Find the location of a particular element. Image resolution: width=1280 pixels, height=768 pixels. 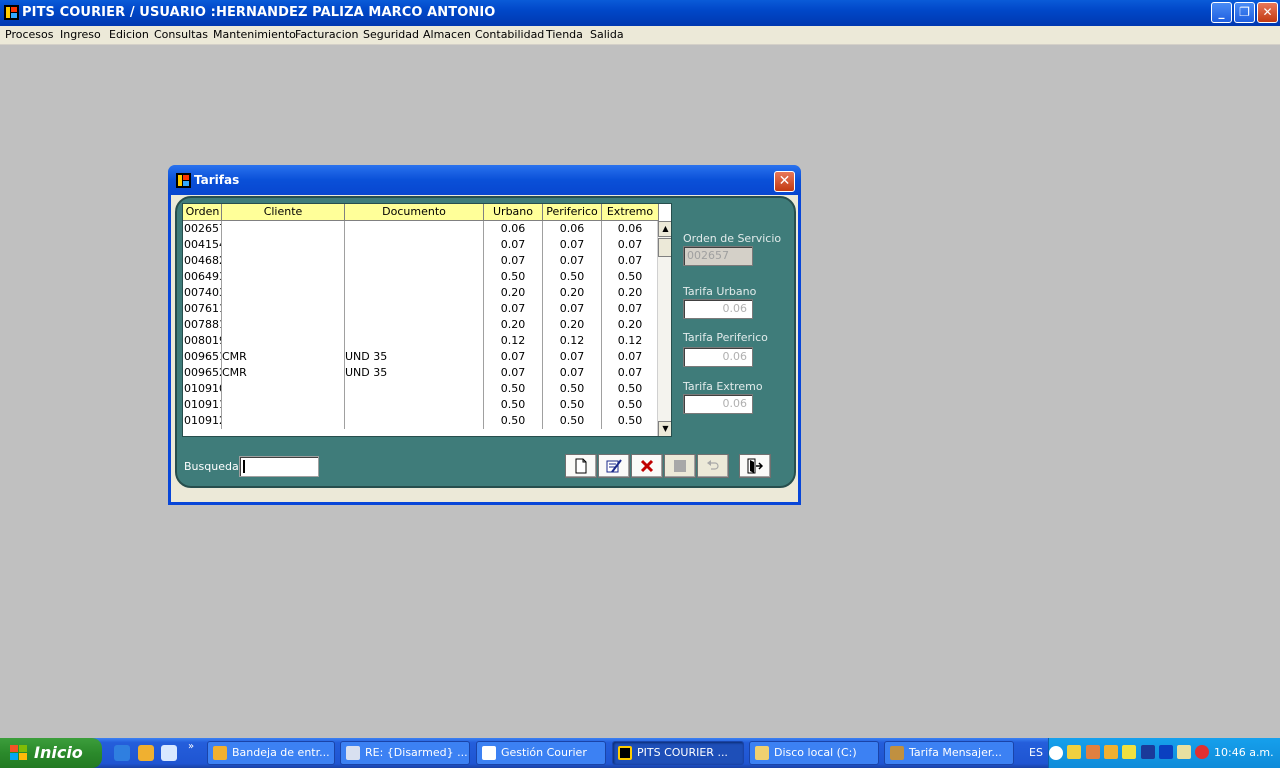

undo-button is located at coordinates (713, 466).